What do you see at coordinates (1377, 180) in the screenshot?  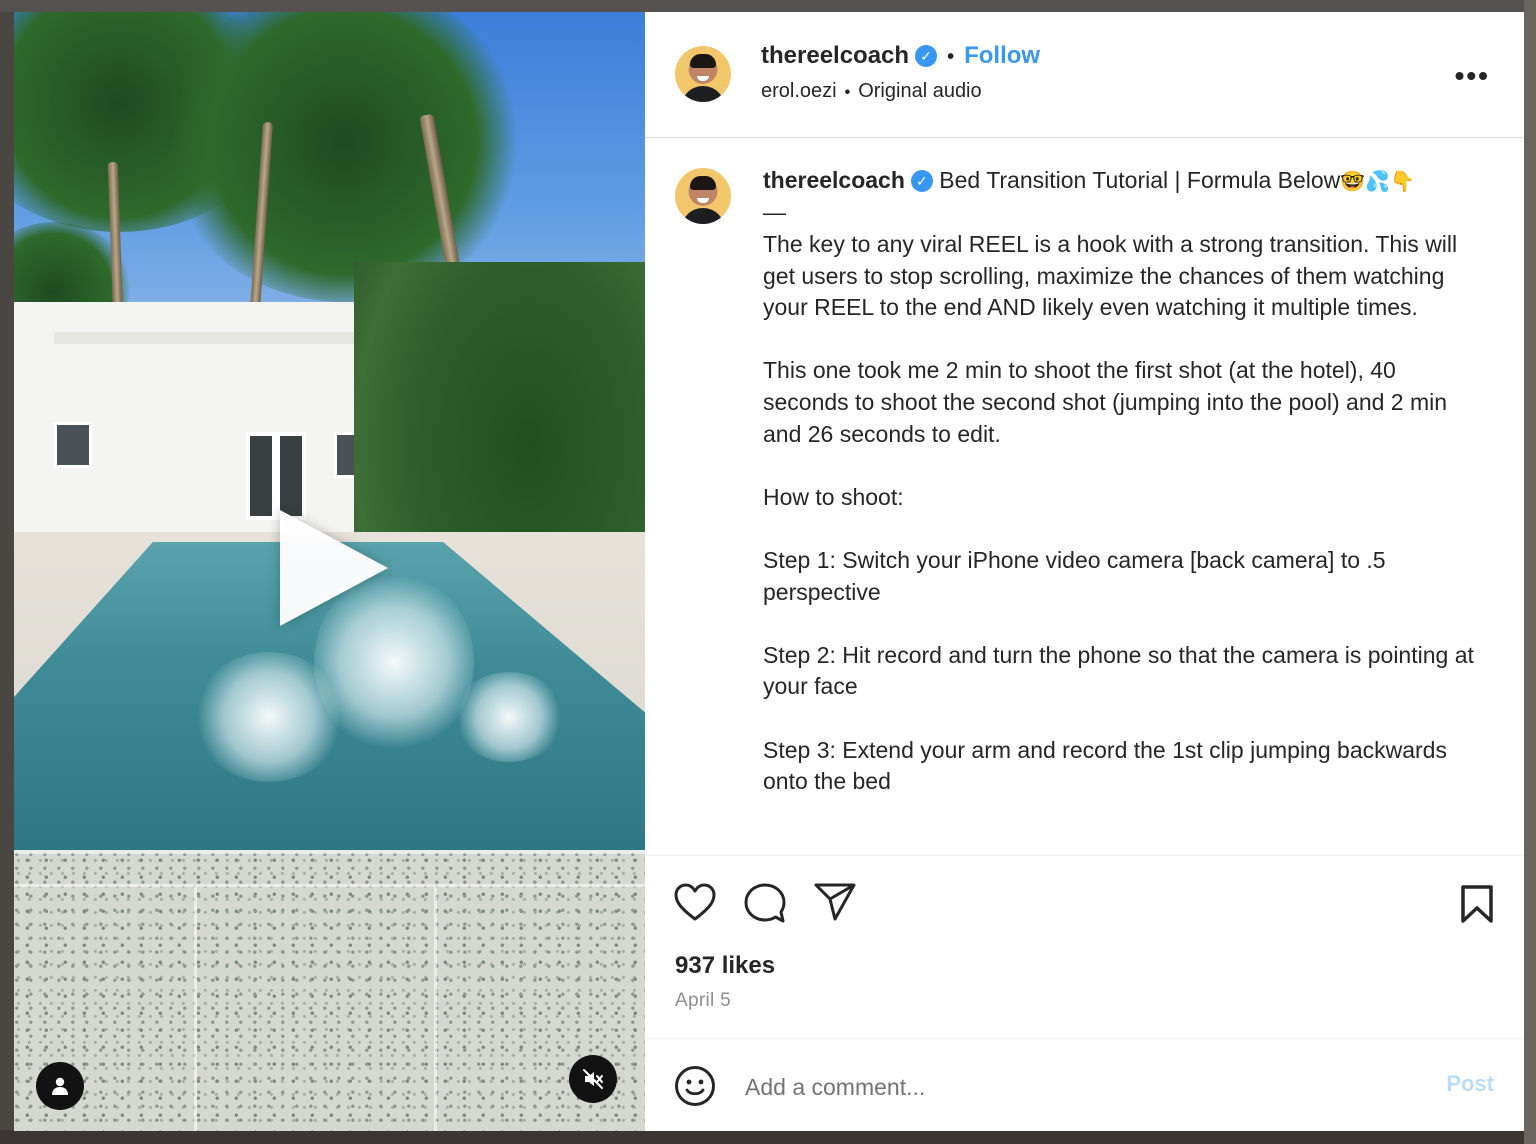 I see `caption-emoji: 🤓💦👇` at bounding box center [1377, 180].